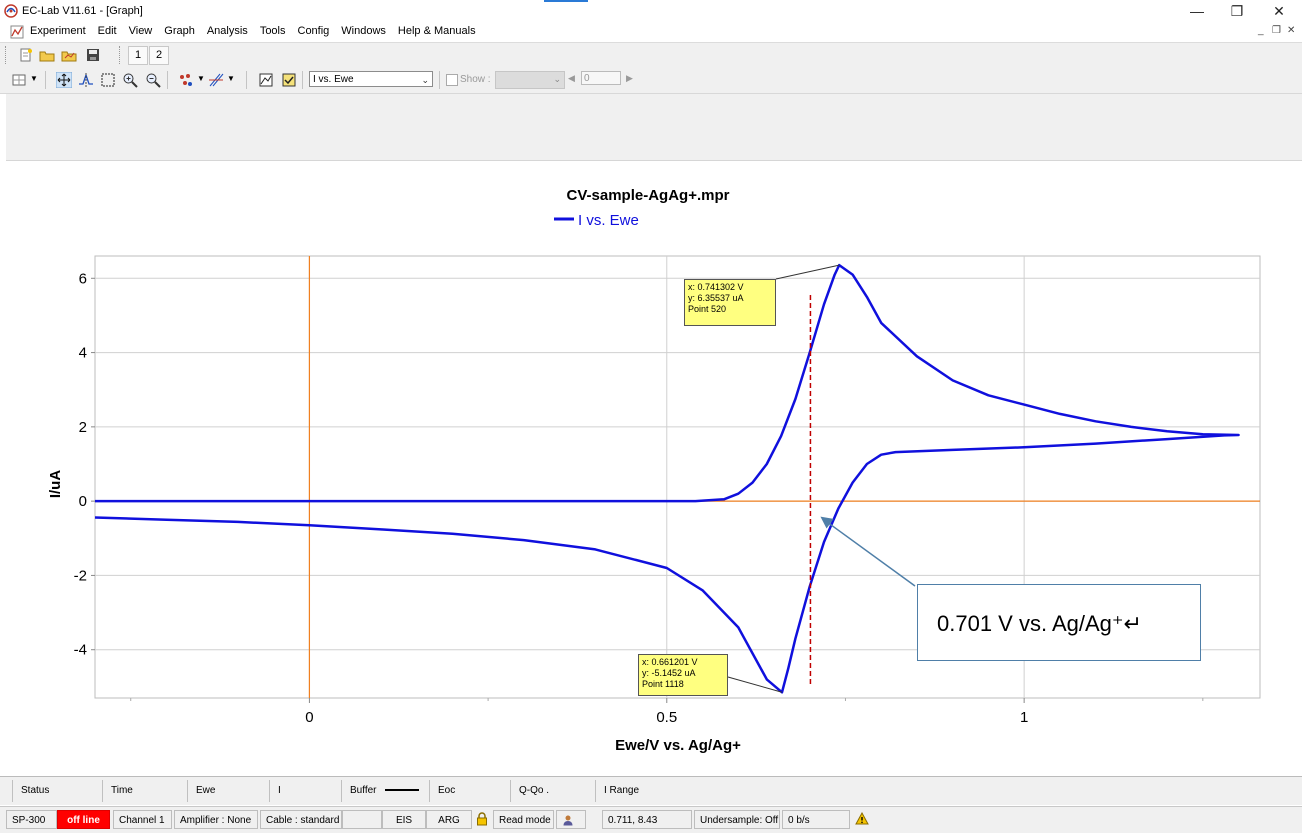  What do you see at coordinates (31, 819) in the screenshot?
I see `device-model: SP-300` at bounding box center [31, 819].